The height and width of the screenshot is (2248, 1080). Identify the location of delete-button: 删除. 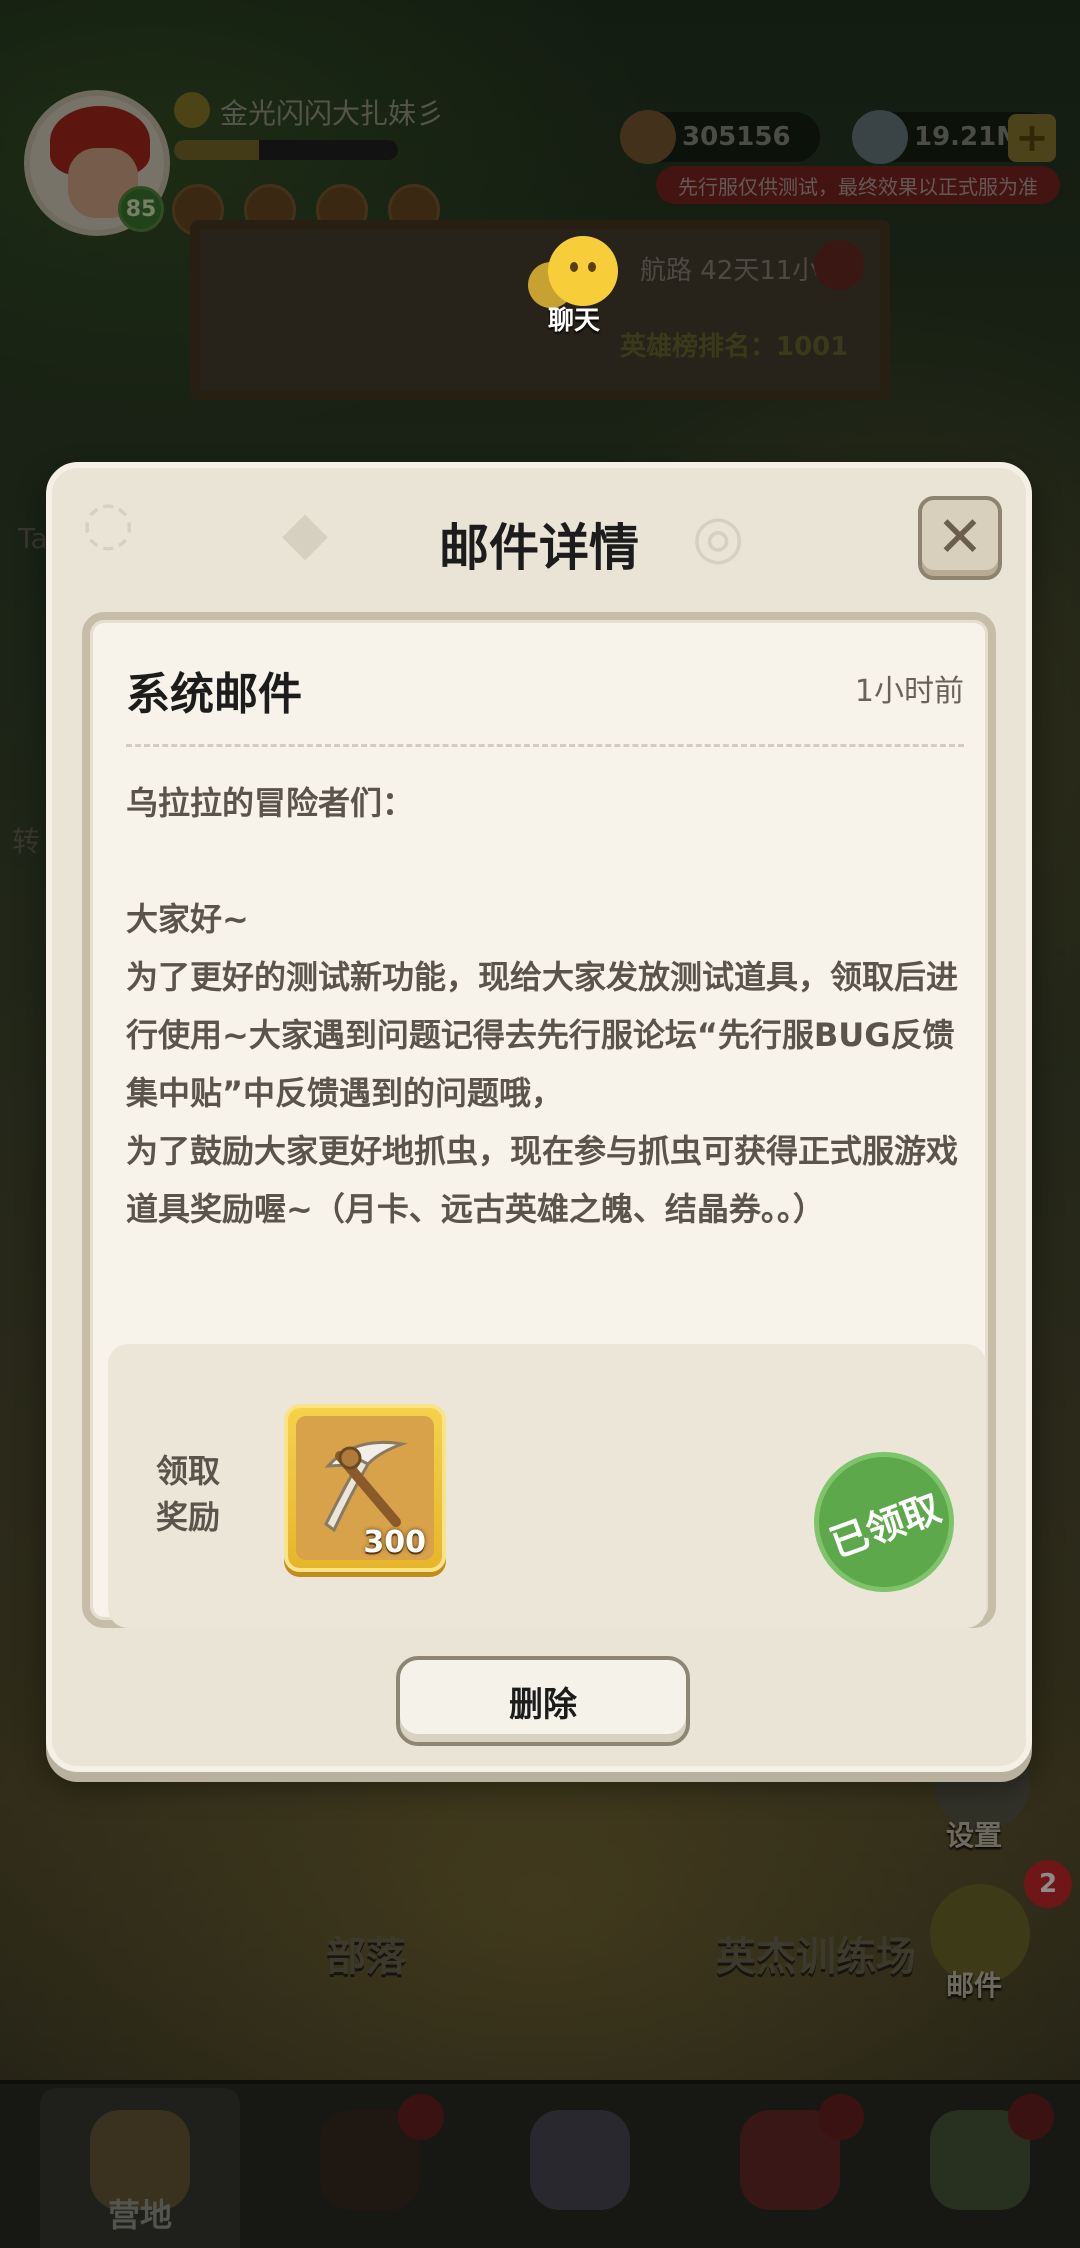
(543, 1701).